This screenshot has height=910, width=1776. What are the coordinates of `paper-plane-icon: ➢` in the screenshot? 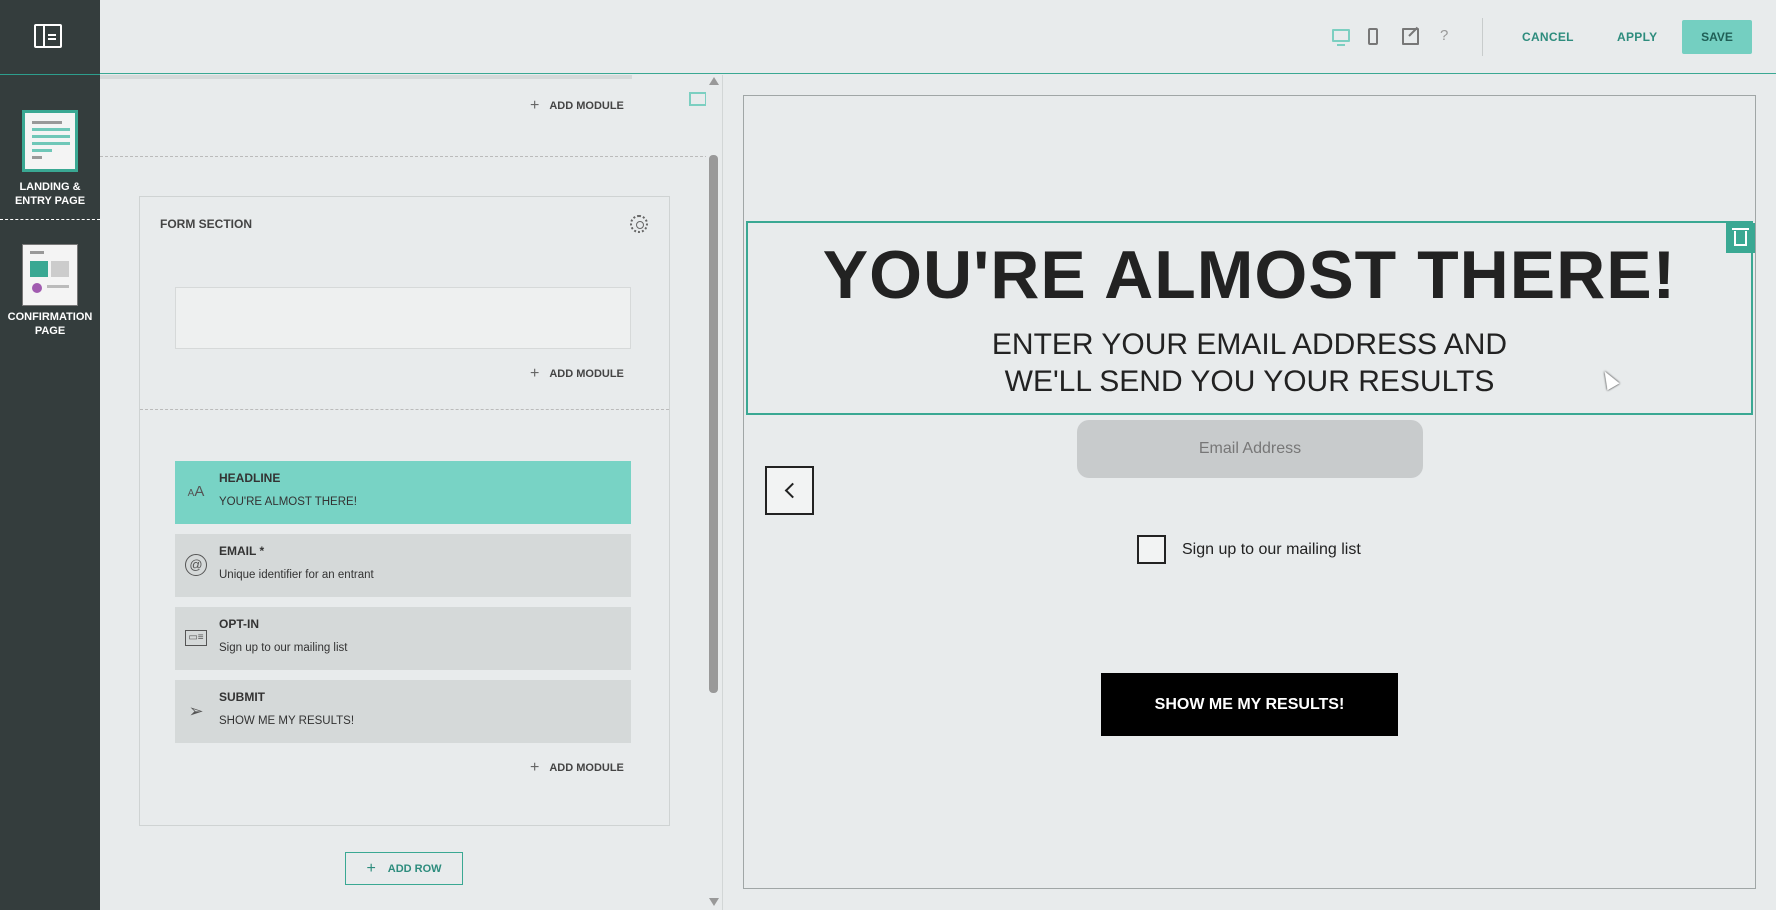 It's located at (196, 711).